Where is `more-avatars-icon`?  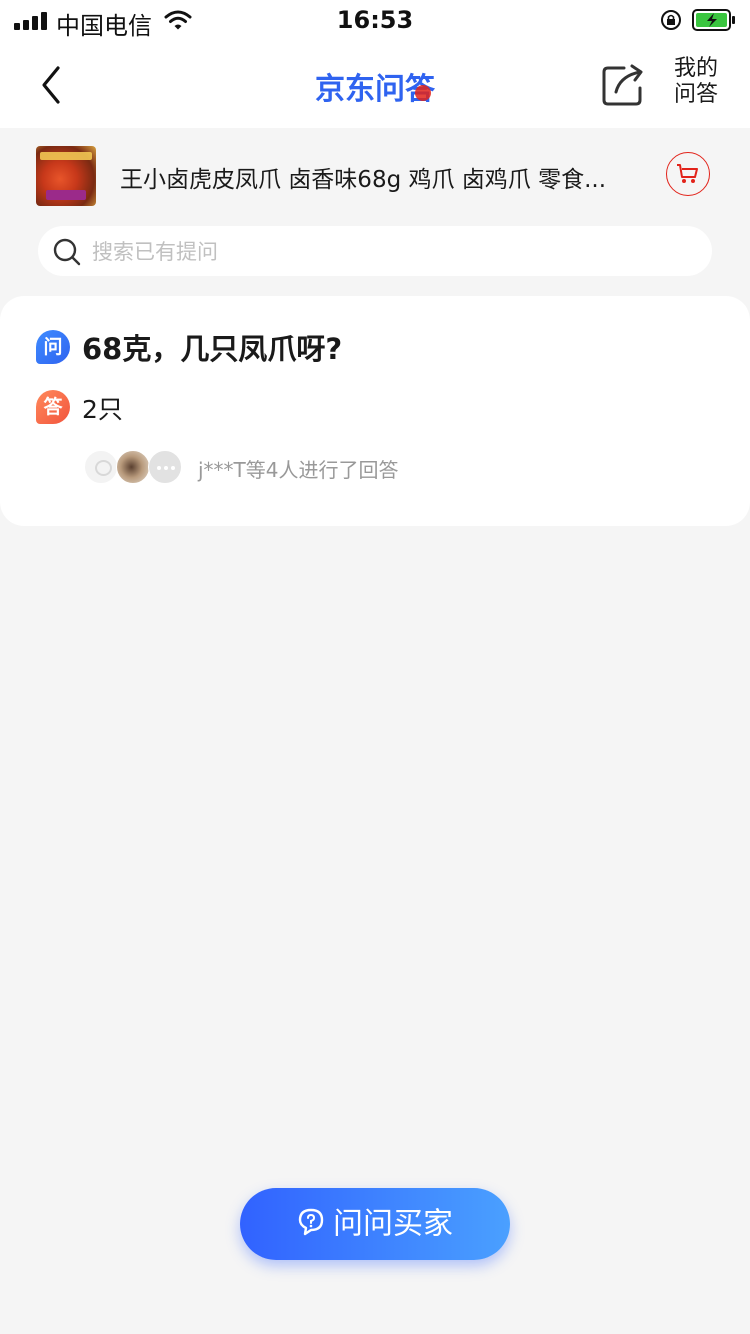 more-avatars-icon is located at coordinates (165, 467).